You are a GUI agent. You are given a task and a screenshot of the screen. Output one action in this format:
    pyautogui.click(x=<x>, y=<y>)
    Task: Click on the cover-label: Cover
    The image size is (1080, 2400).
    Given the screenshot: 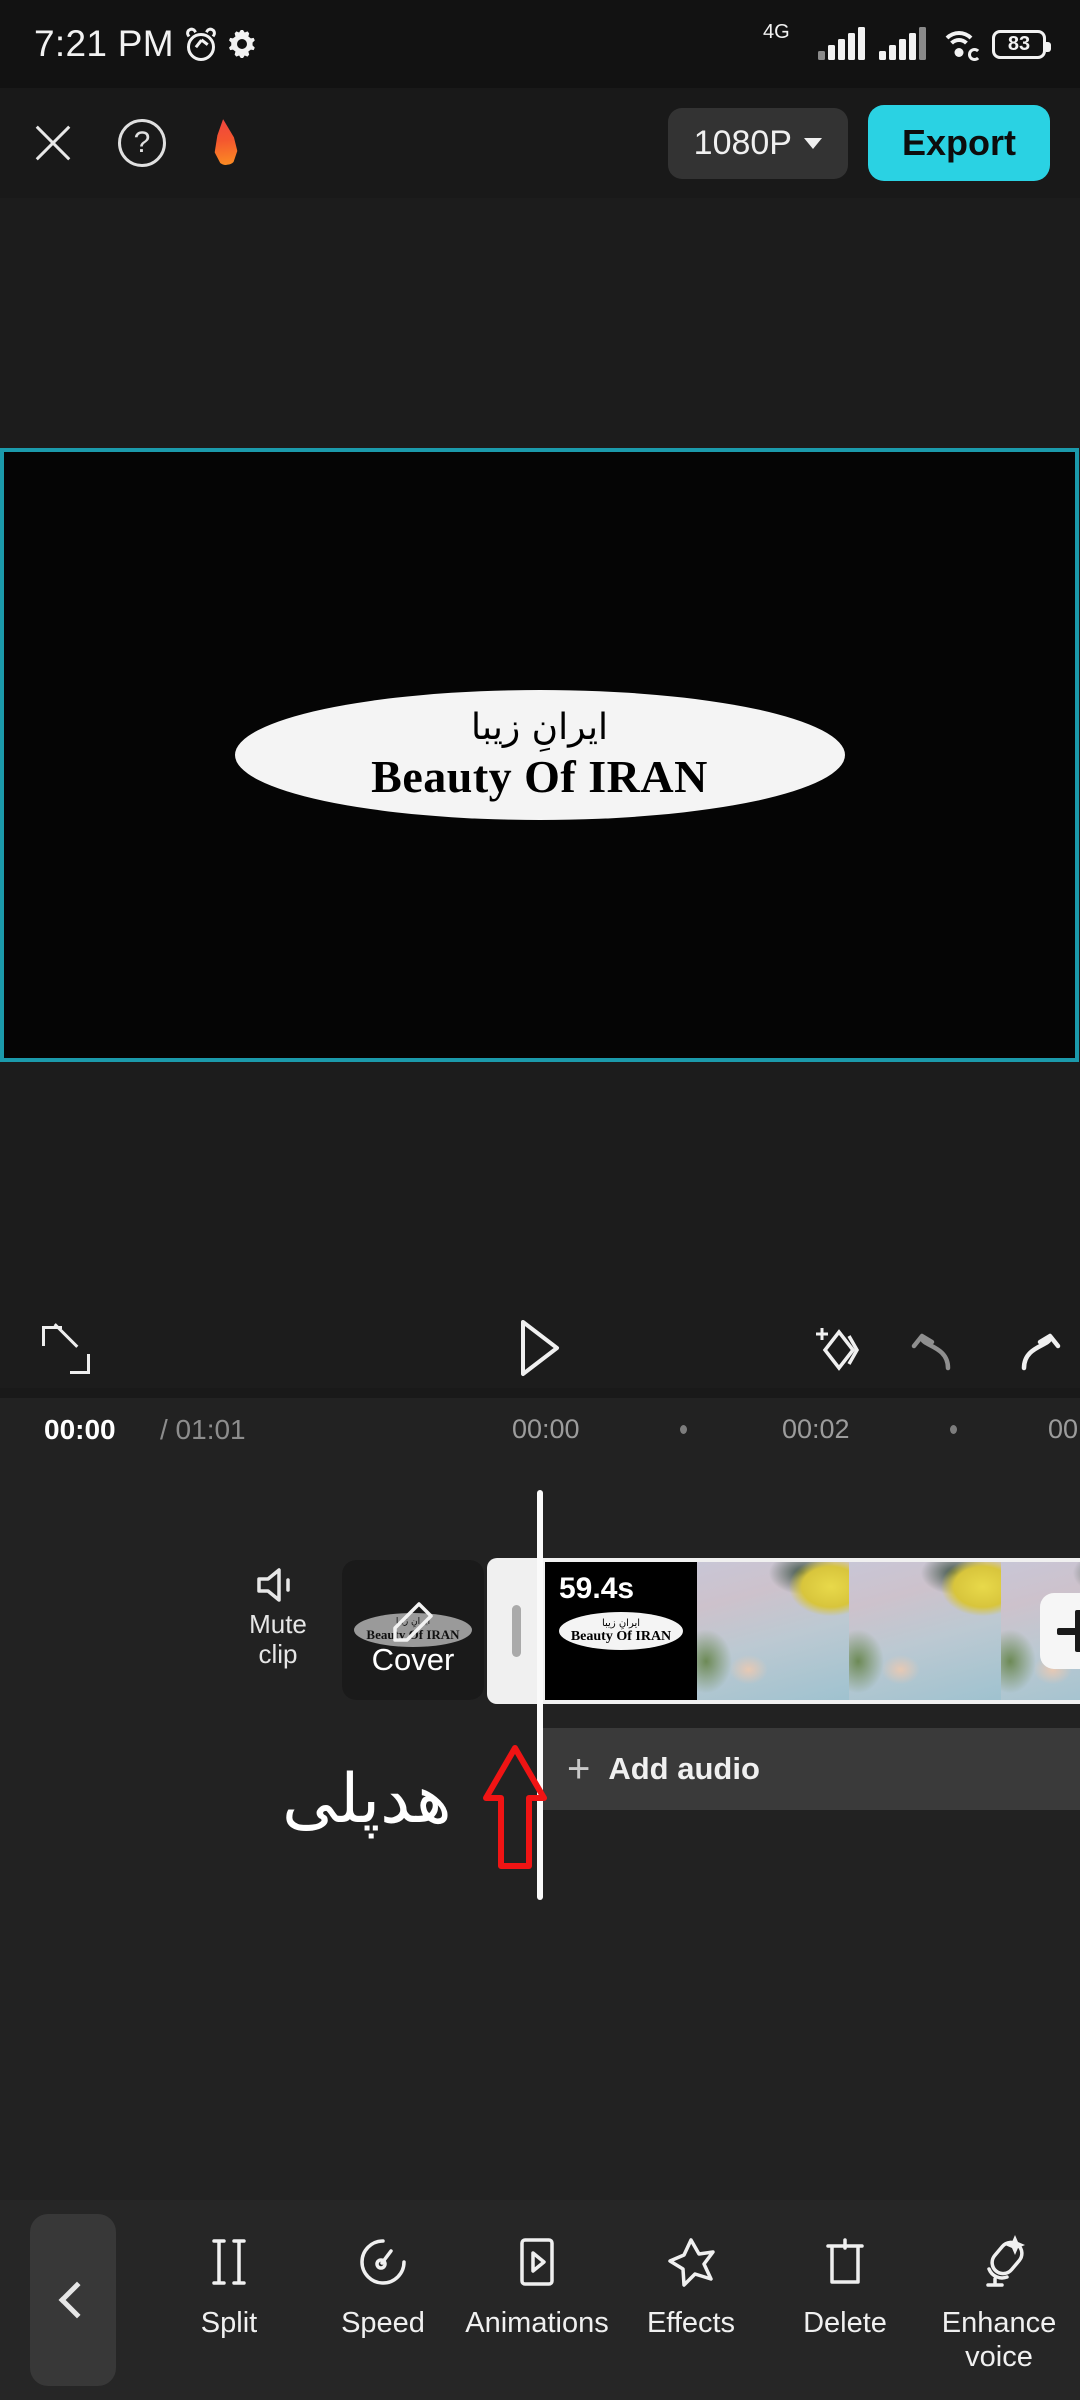 What is the action you would take?
    pyautogui.click(x=413, y=1659)
    